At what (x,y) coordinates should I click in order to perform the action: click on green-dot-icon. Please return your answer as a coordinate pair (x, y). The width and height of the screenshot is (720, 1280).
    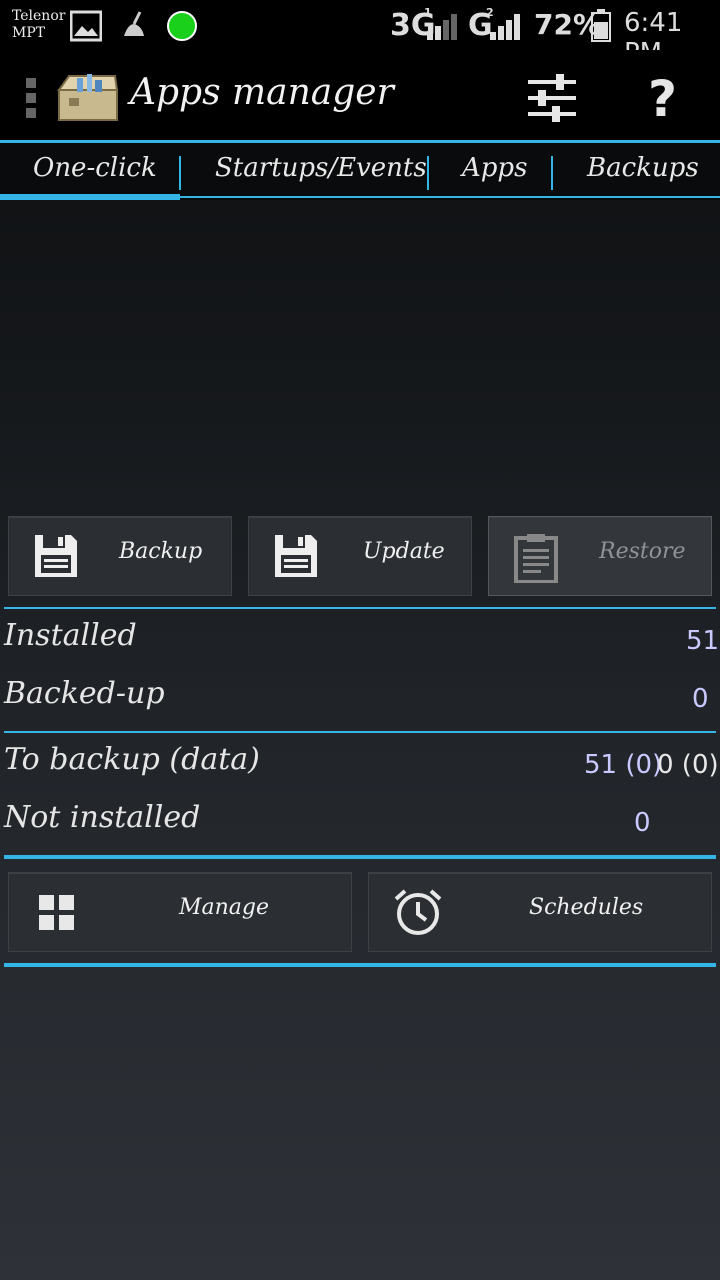
    Looking at the image, I should click on (182, 28).